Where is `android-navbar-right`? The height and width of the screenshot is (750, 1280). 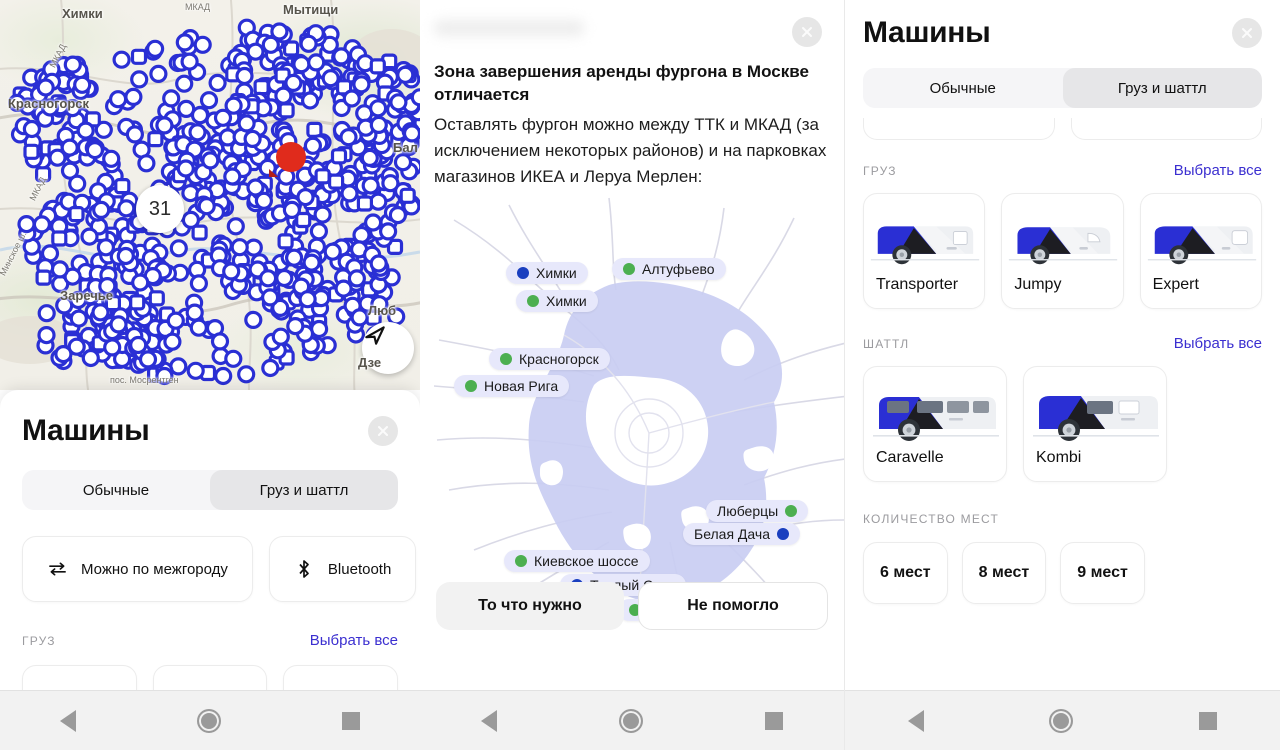 android-navbar-right is located at coordinates (1062, 720).